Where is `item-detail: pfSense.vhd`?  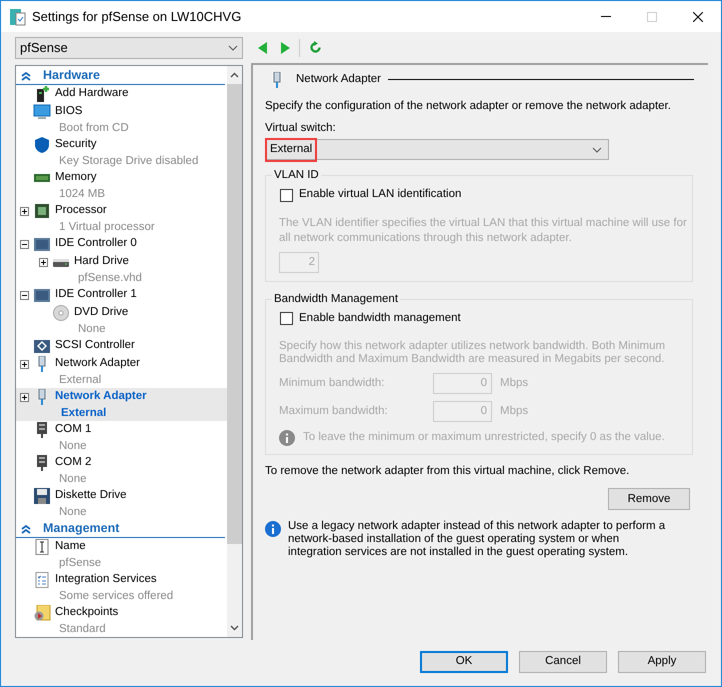
item-detail: pfSense.vhd is located at coordinates (110, 278).